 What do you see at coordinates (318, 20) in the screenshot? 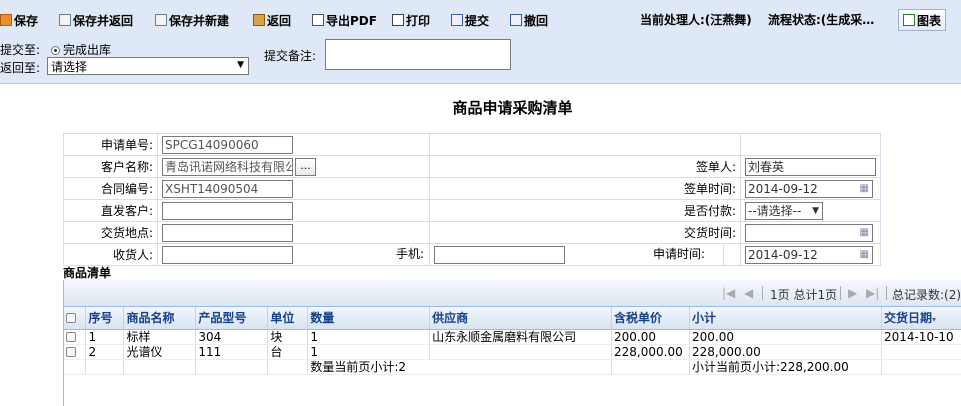
I see `pdf-icon` at bounding box center [318, 20].